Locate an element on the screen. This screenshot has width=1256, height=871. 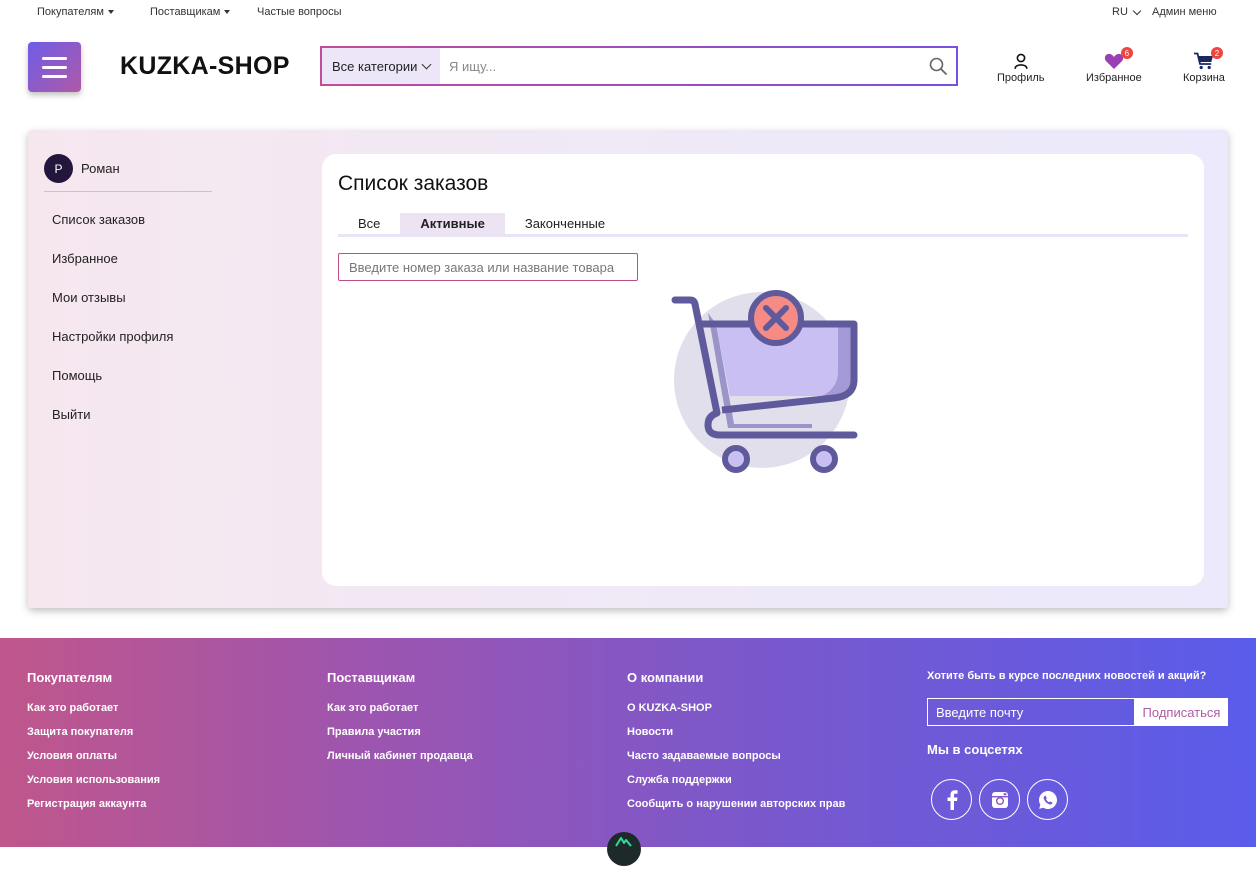
instagram-button is located at coordinates (999, 799).